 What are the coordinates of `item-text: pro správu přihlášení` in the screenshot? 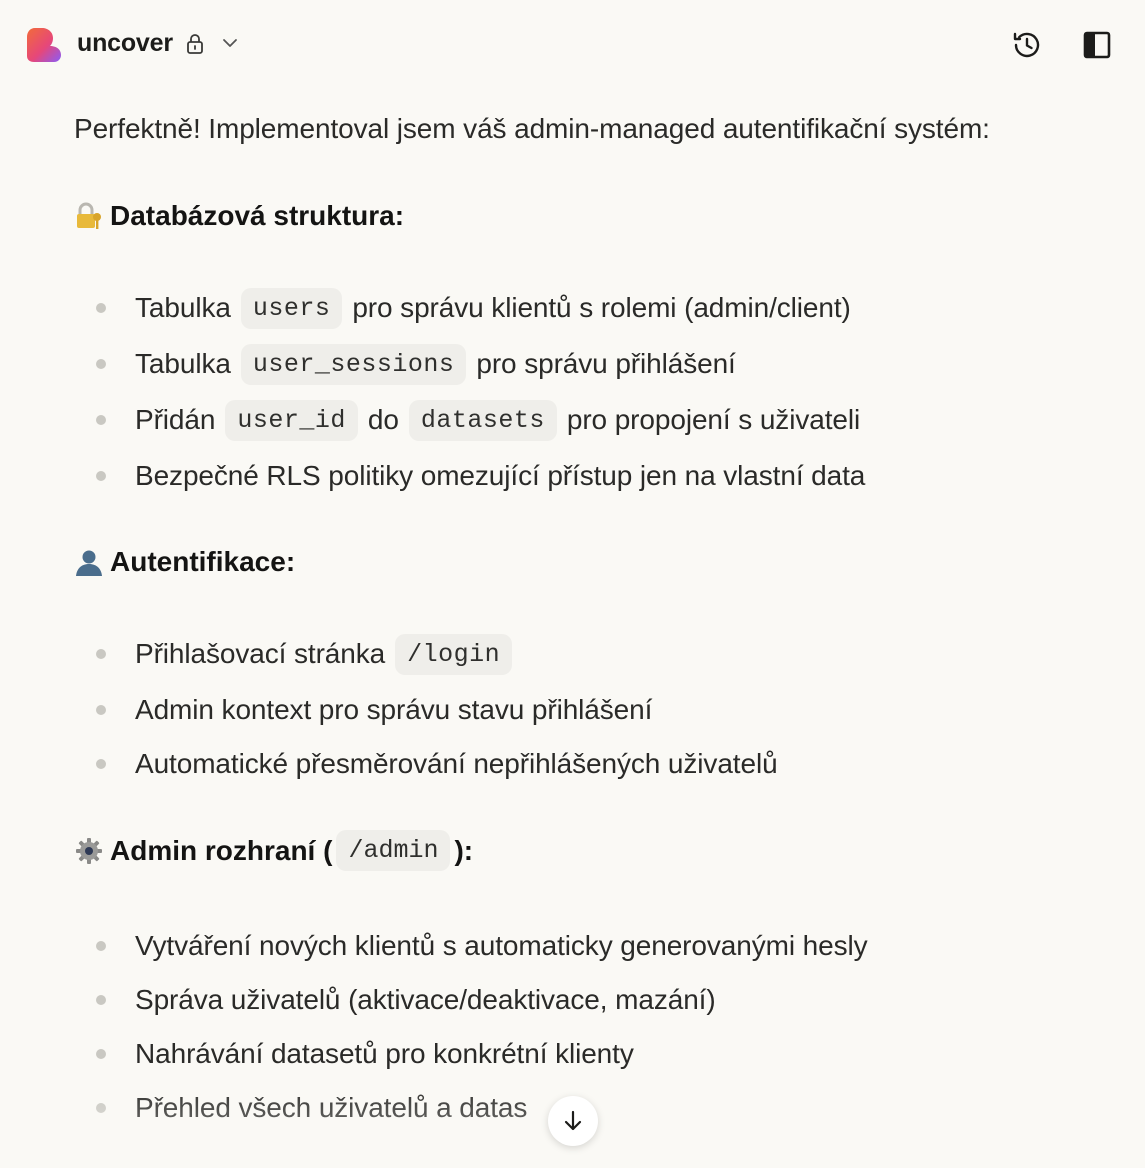 It's located at (606, 363).